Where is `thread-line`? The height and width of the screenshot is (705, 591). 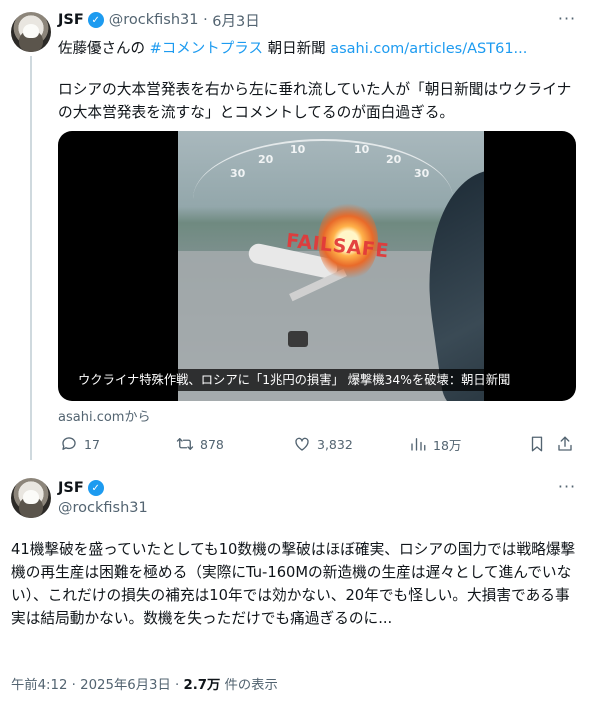
thread-line is located at coordinates (31, 258).